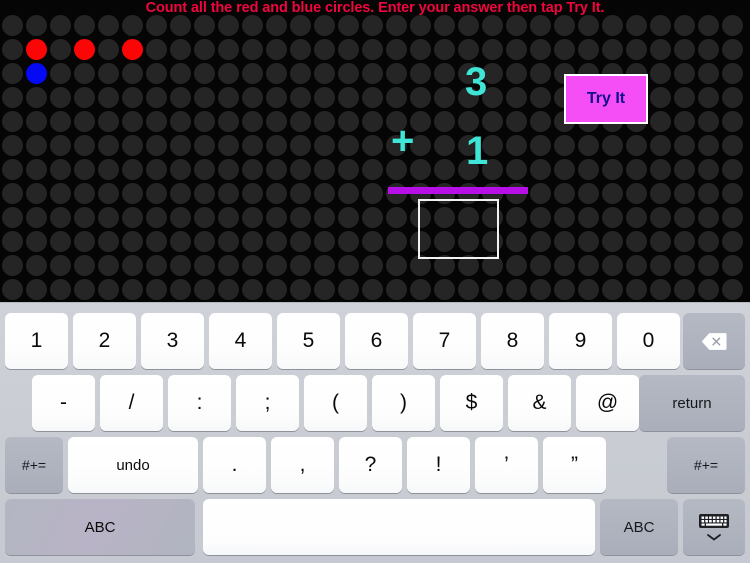  Describe the element at coordinates (34, 465) in the screenshot. I see `key-symbols-left: #+=` at that location.